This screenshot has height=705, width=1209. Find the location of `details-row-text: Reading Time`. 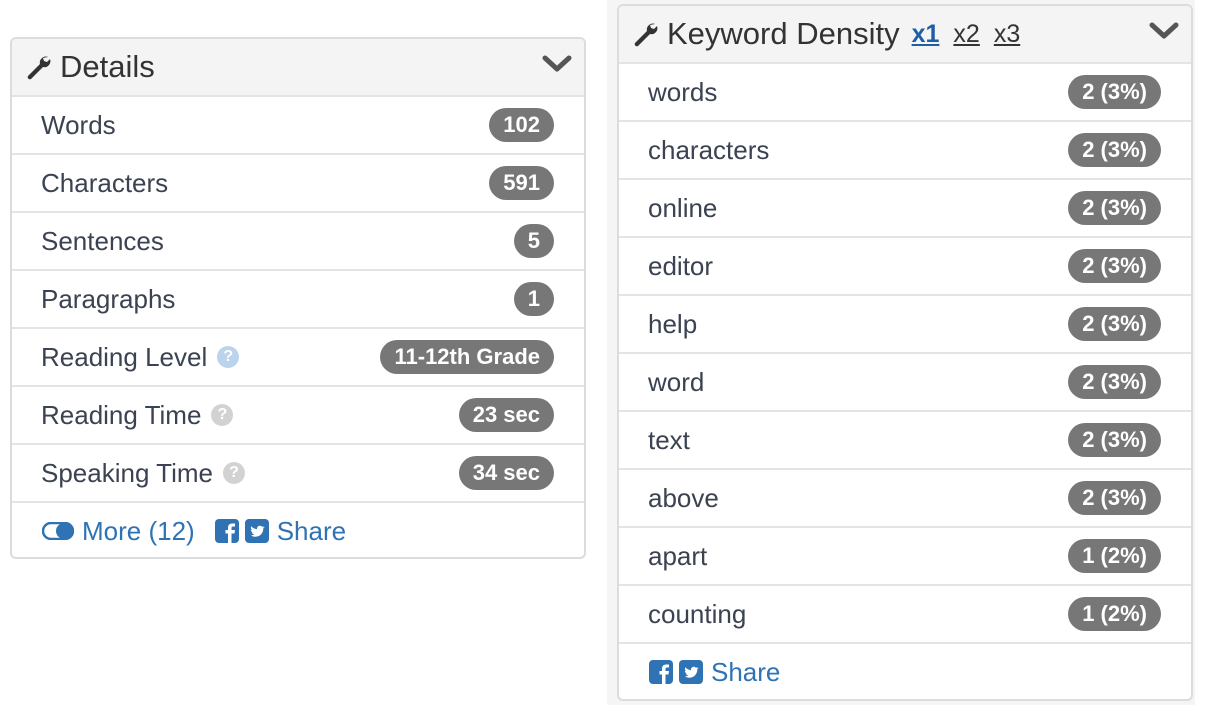

details-row-text: Reading Time is located at coordinates (121, 414).